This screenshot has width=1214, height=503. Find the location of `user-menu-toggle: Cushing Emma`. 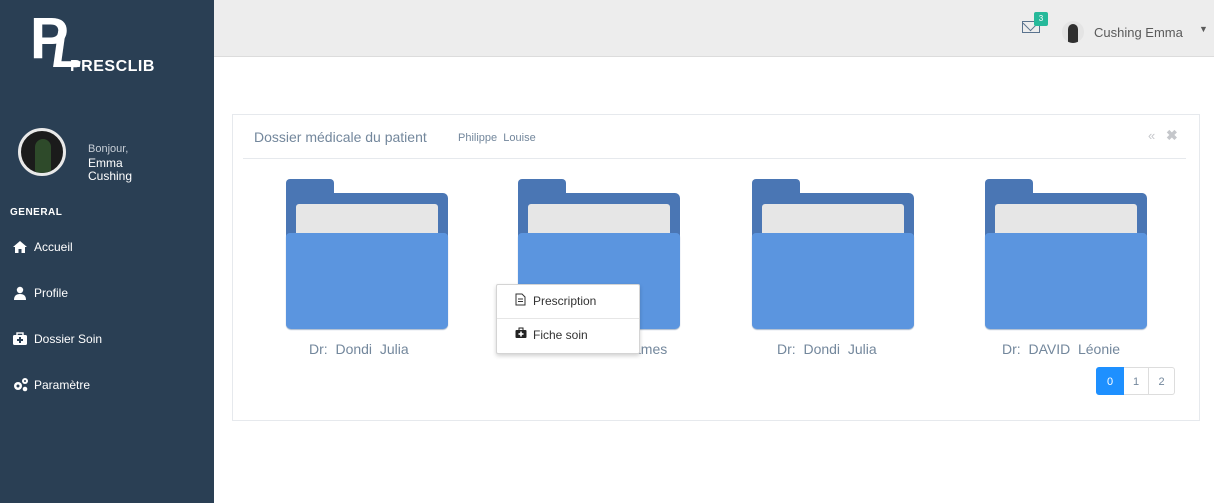

user-menu-toggle: Cushing Emma is located at coordinates (1138, 32).